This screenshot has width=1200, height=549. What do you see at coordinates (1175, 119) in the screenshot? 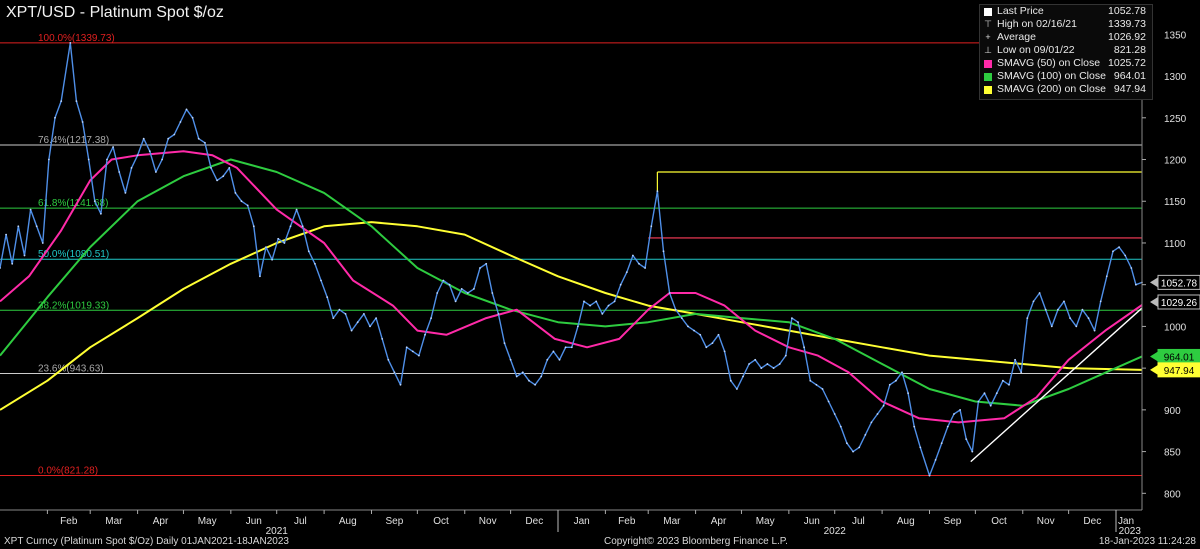
I see `y-tick-label: 1250` at bounding box center [1175, 119].